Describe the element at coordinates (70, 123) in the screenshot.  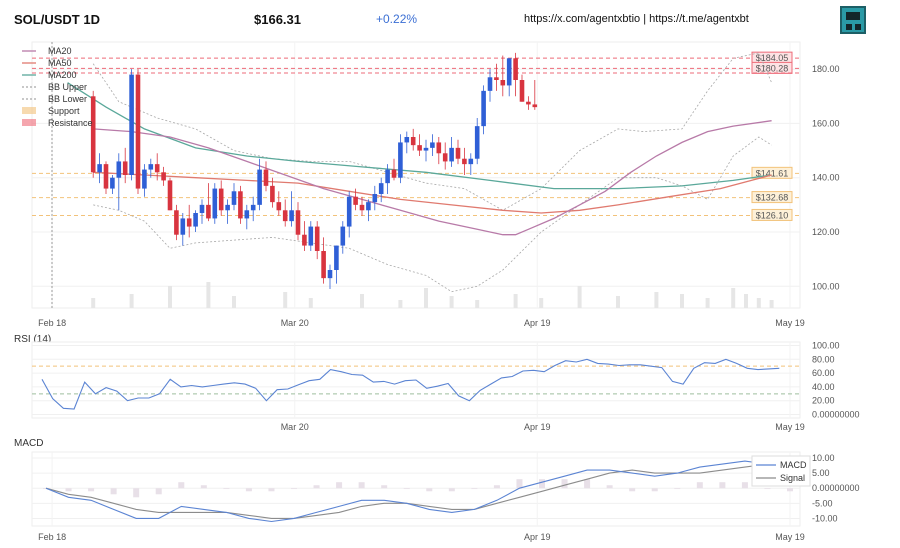
I see `legend-label: Resistance` at that location.